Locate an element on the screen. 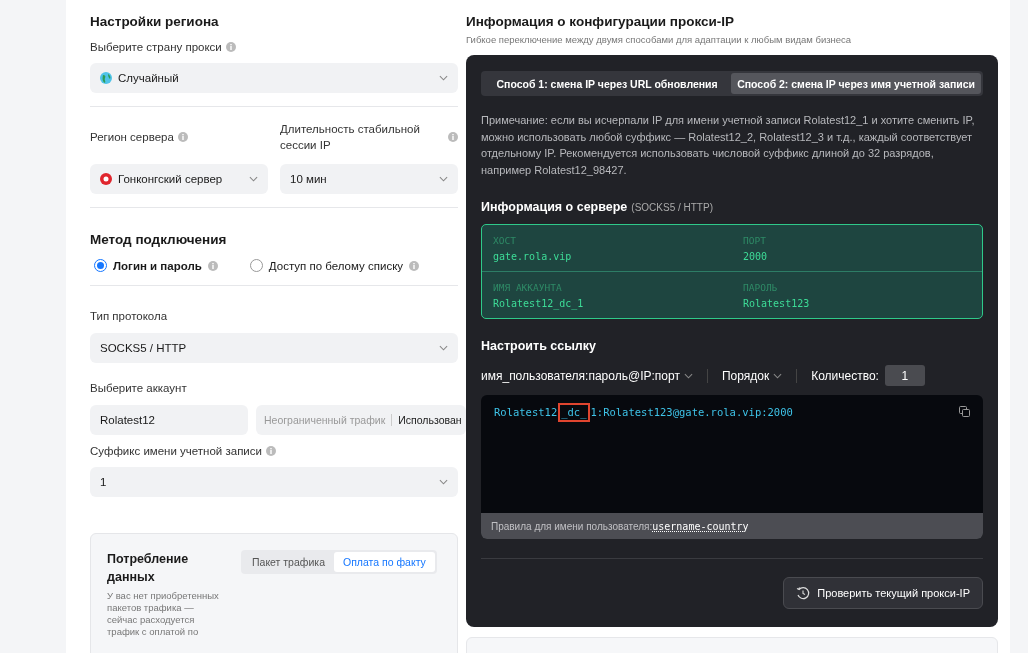  card-description: У вас нет приобретенных пакетов трафика — сейчас расходуется трафик с оплатой по is located at coordinates (163, 614).